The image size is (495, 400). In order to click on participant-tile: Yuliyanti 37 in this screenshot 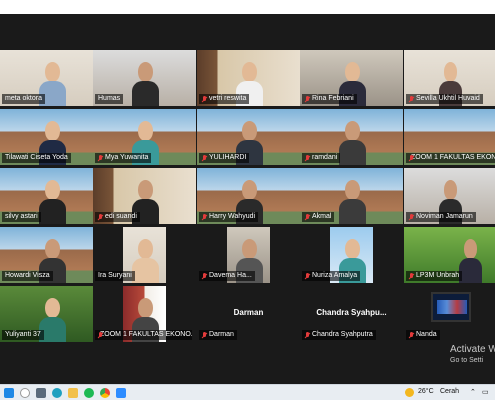, I will do `click(51, 314)`.